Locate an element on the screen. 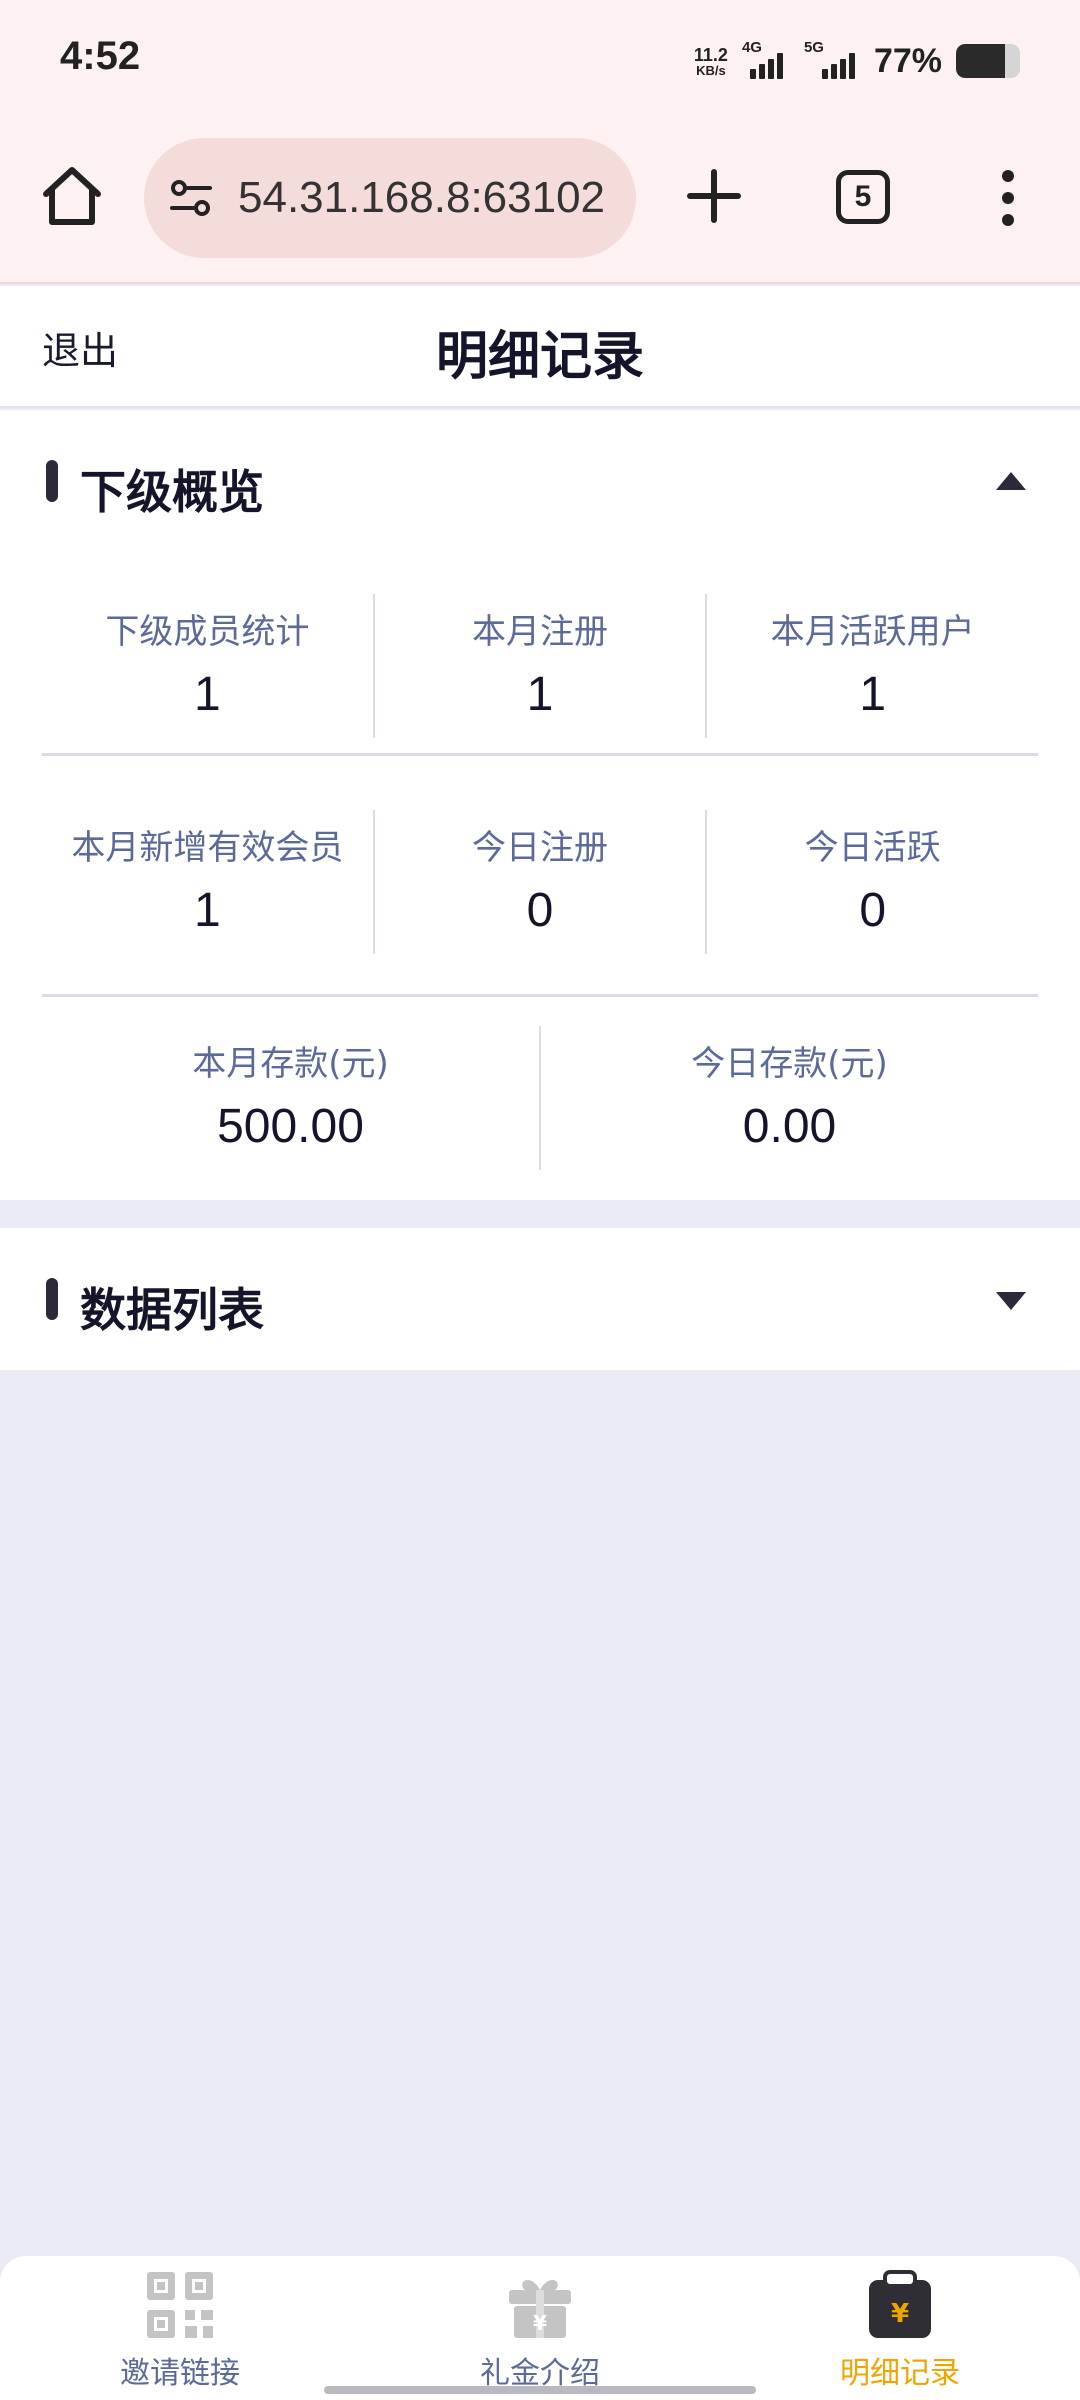  nav-detail-records: ¥ 明细记录 is located at coordinates (900, 2328).